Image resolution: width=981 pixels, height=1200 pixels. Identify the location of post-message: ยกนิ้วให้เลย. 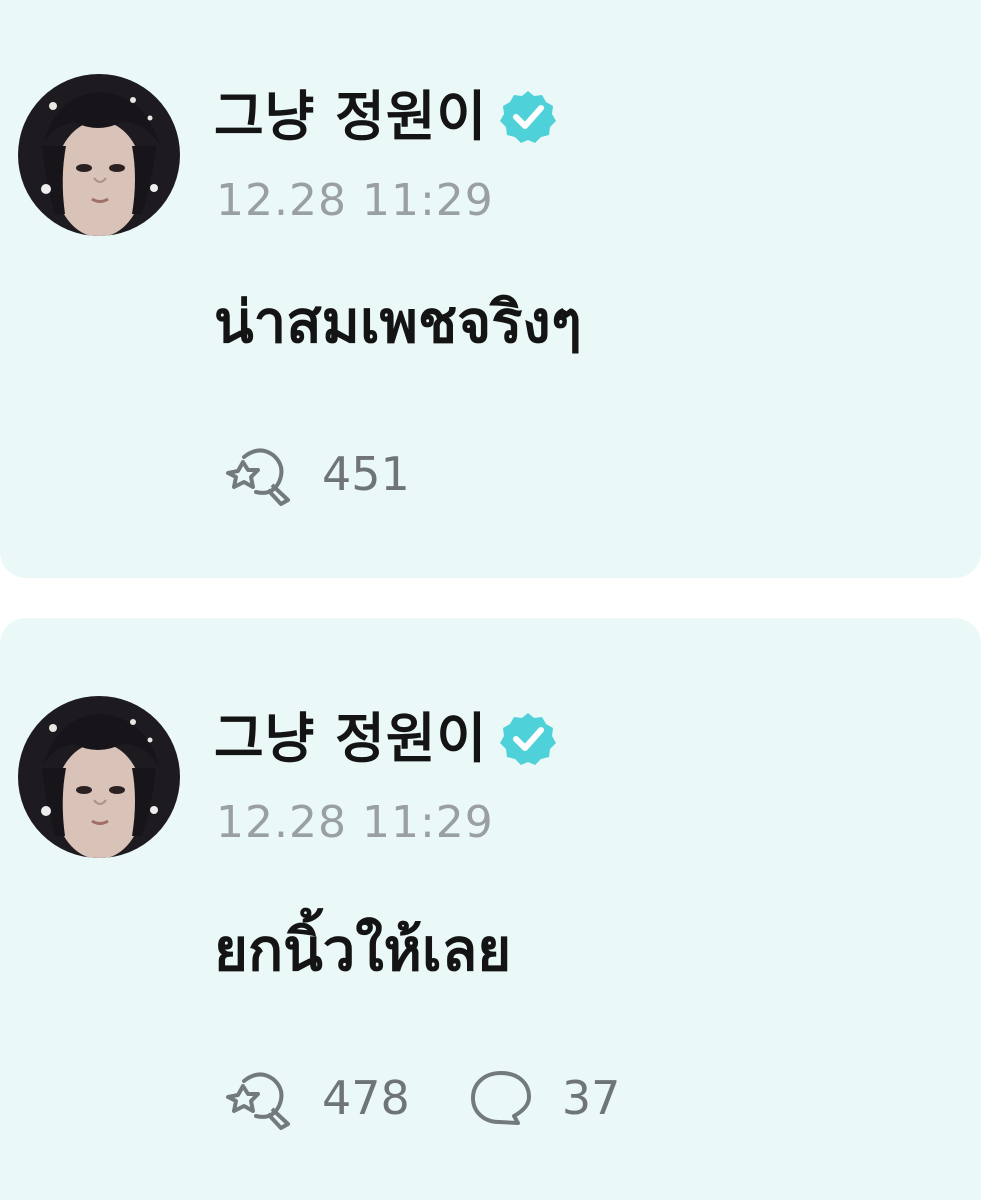
(363, 950).